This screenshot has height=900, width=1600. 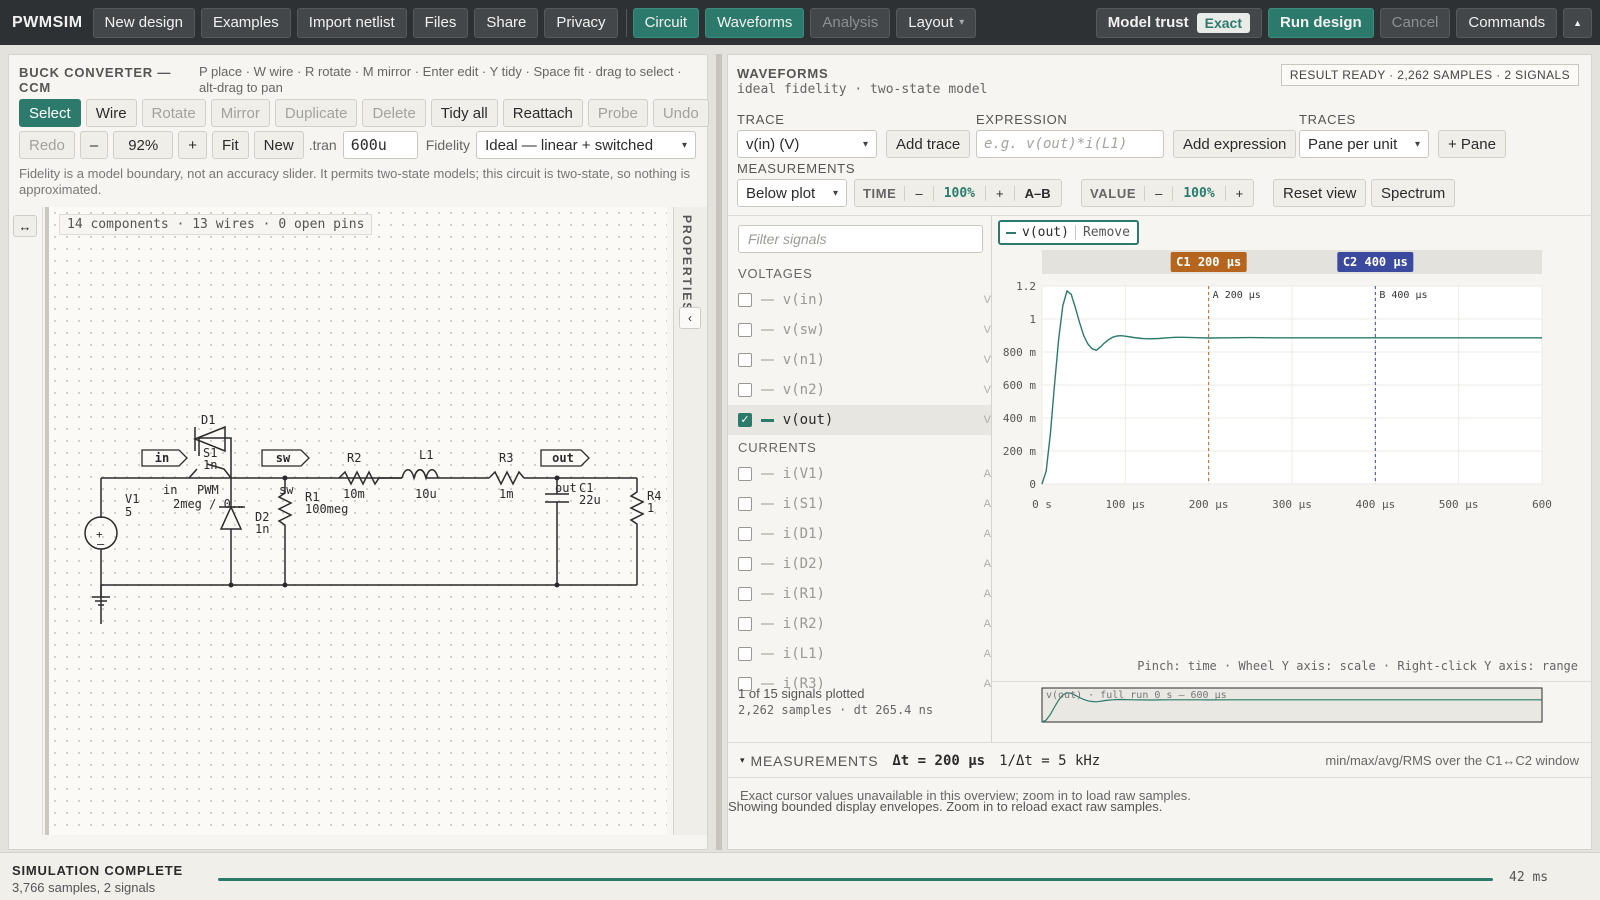 I want to click on collapse-chevron-icon: ▾, so click(x=742, y=760).